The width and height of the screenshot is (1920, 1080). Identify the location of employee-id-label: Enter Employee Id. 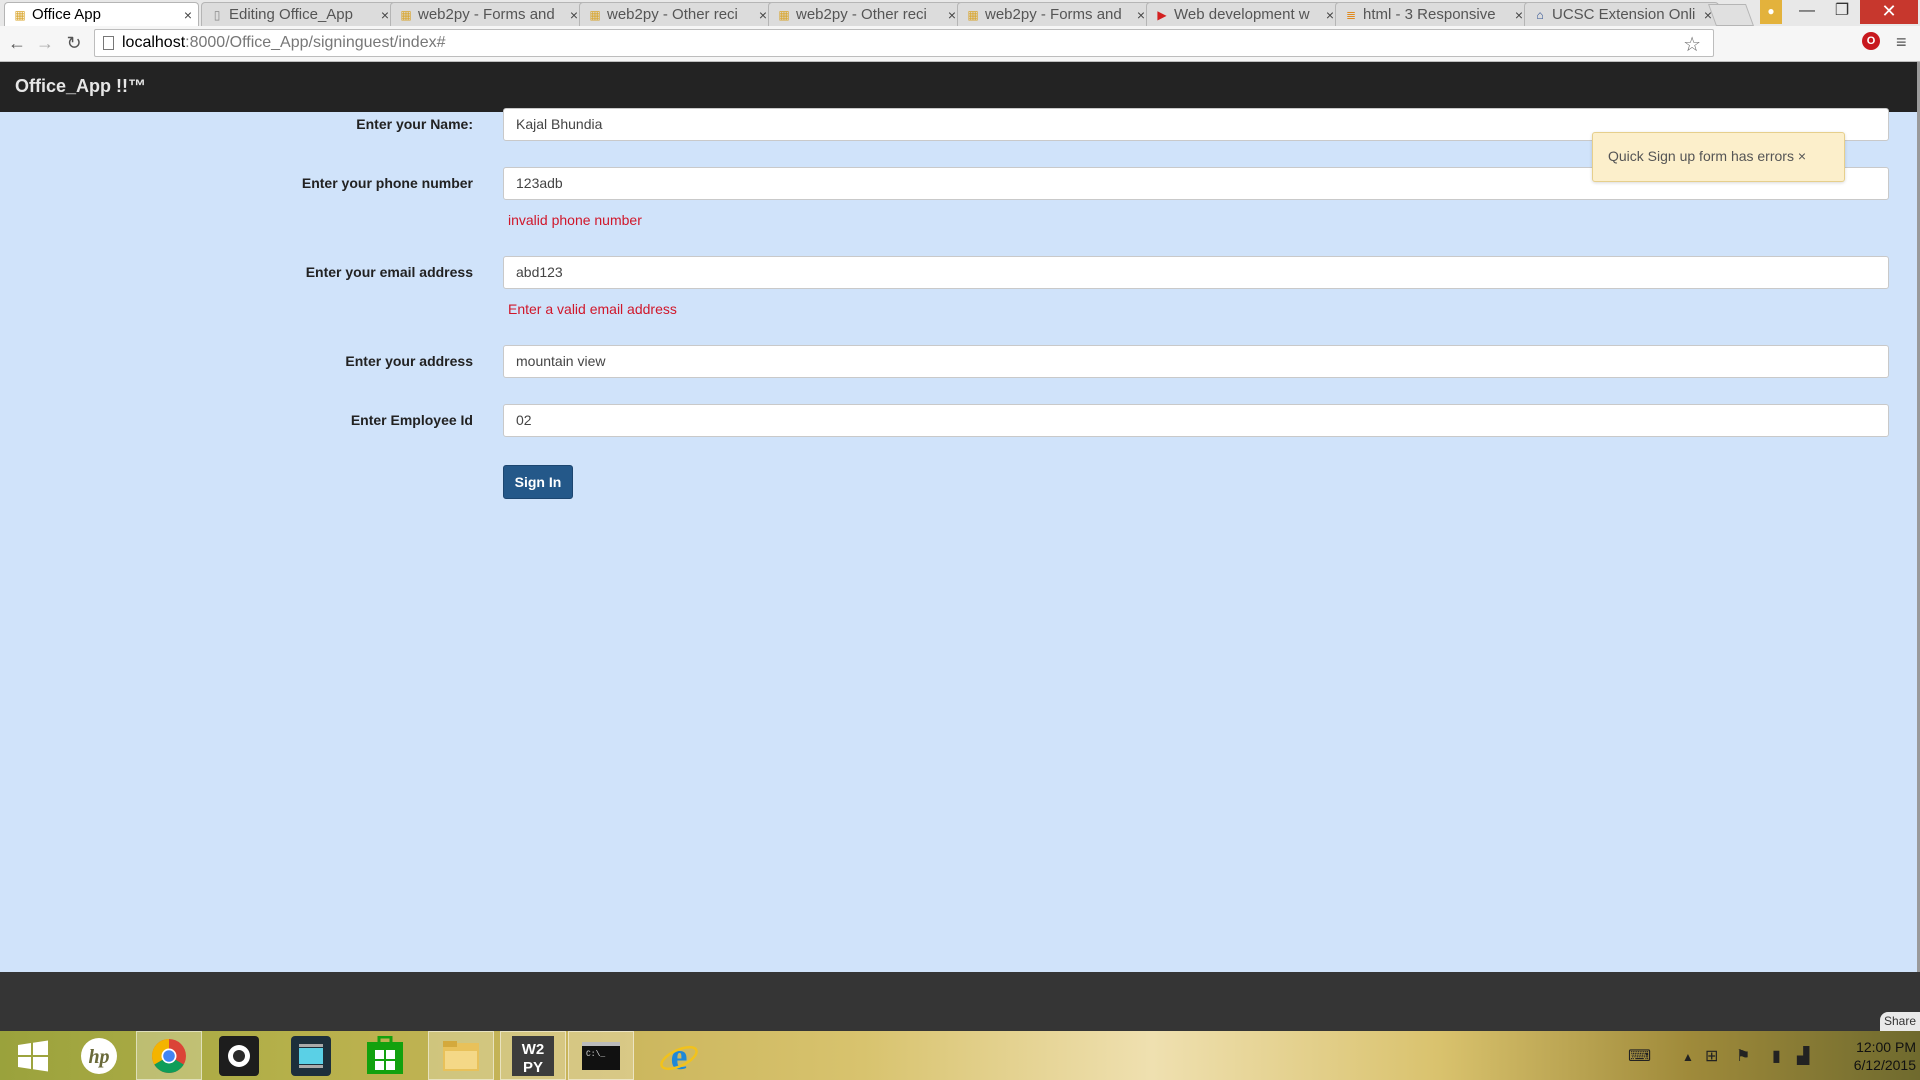
(411, 420).